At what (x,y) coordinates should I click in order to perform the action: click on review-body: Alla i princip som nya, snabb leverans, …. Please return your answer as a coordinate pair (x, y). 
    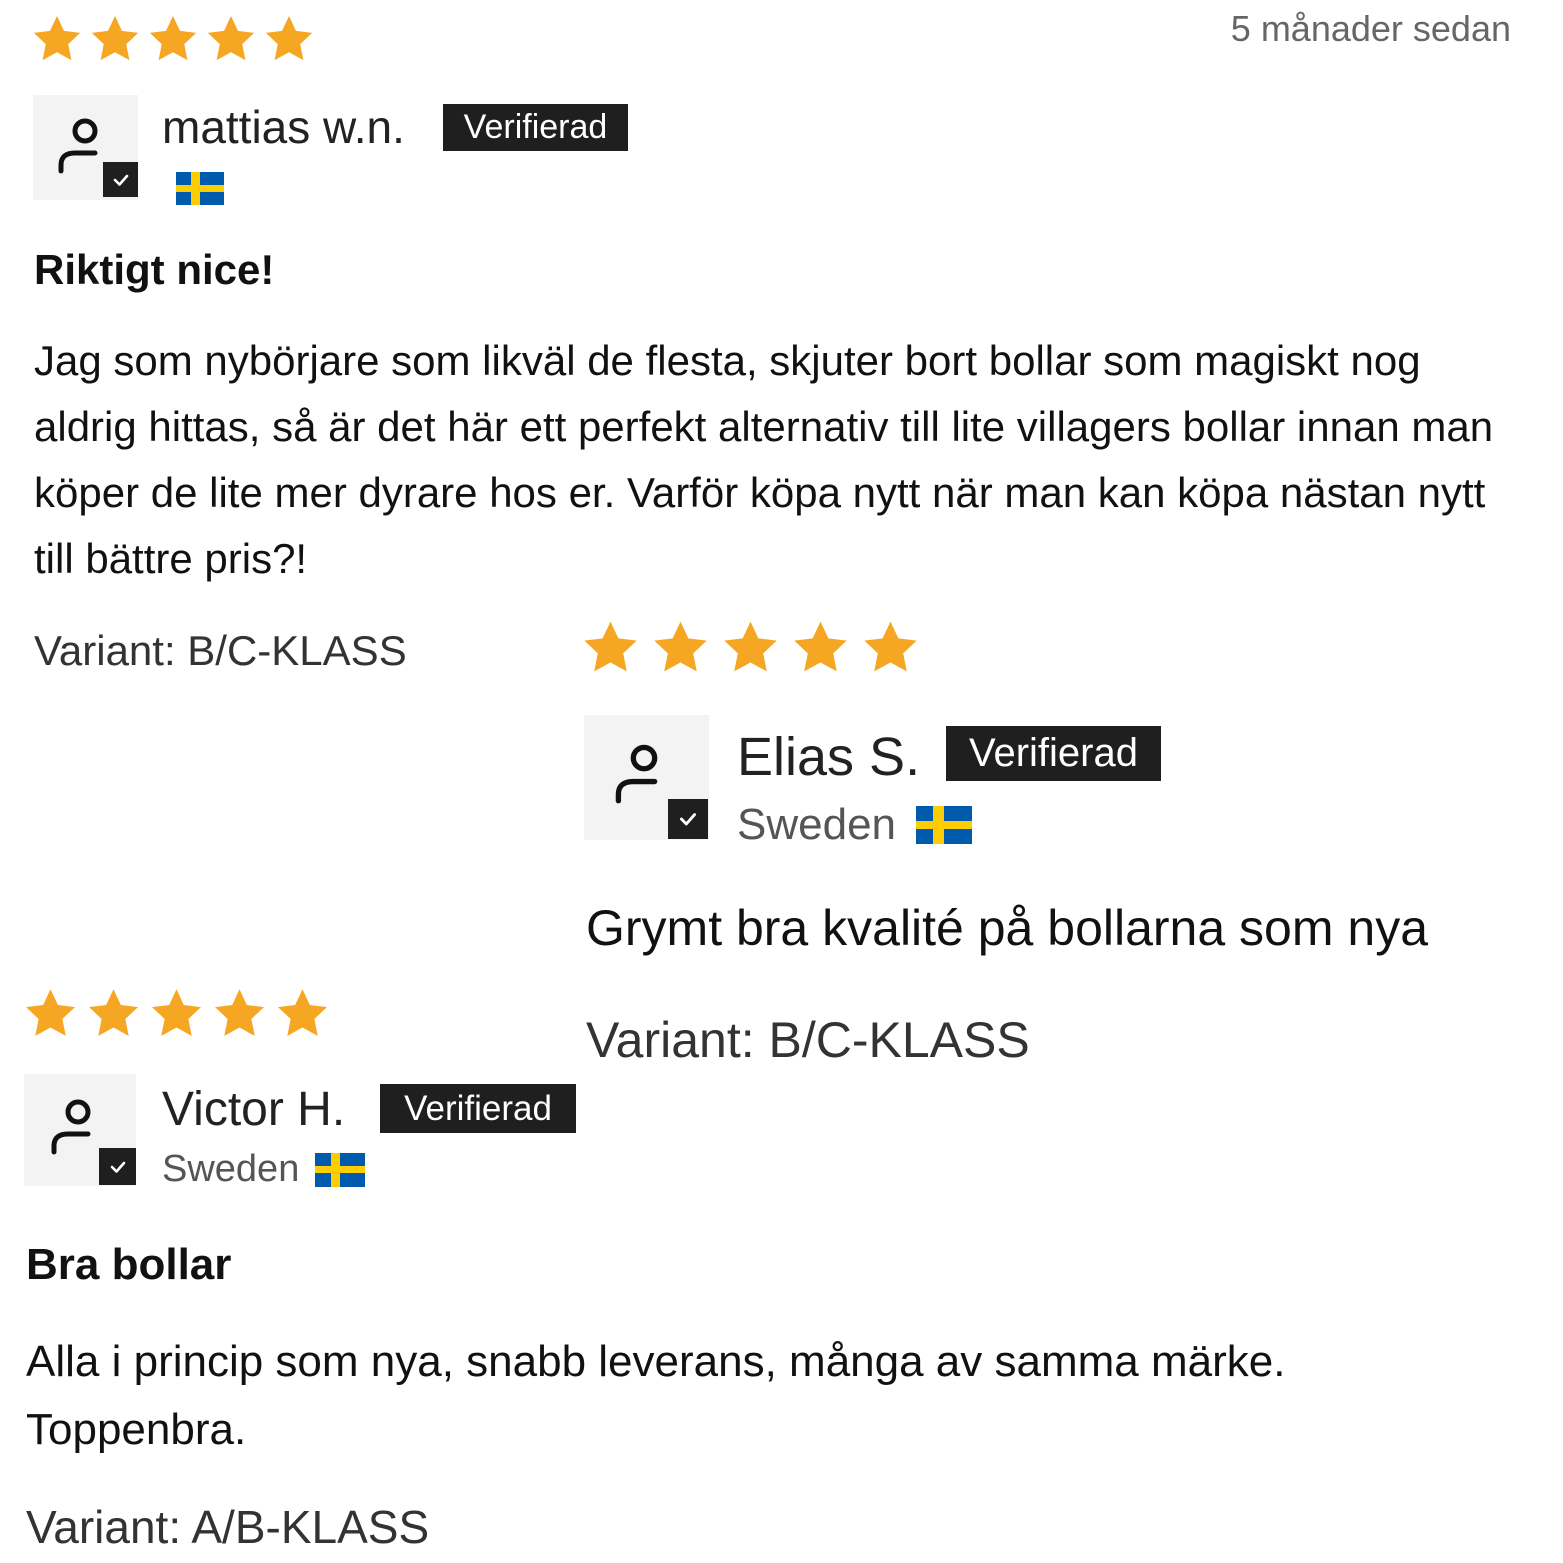
    Looking at the image, I should click on (656, 1395).